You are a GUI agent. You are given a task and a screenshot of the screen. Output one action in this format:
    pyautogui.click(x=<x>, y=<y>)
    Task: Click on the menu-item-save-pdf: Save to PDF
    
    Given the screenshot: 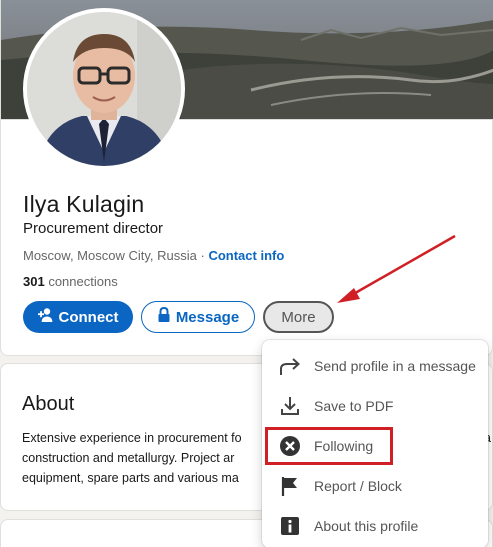 What is the action you would take?
    pyautogui.click(x=375, y=406)
    